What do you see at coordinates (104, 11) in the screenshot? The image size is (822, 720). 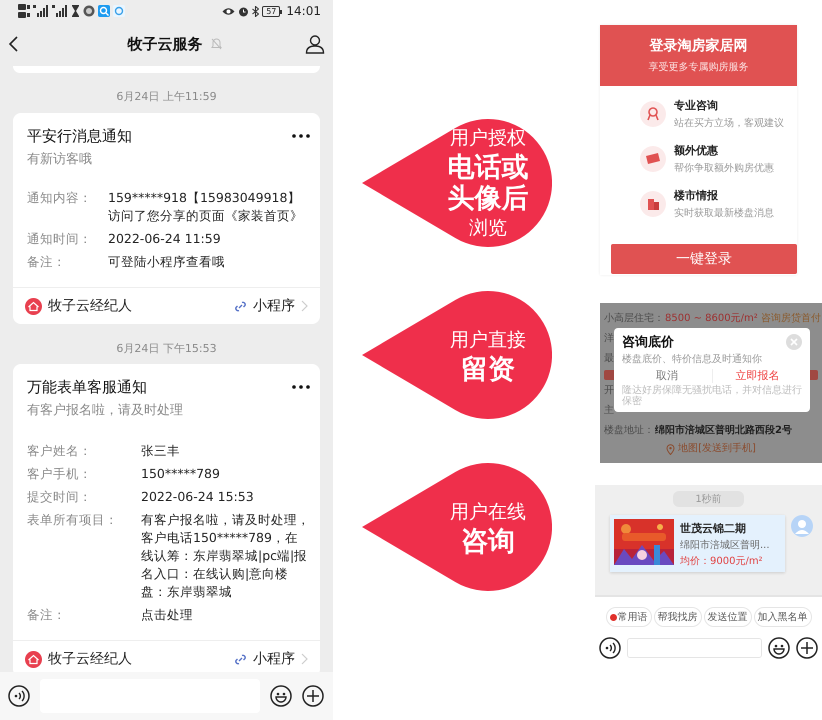 I see `search-app-icon` at bounding box center [104, 11].